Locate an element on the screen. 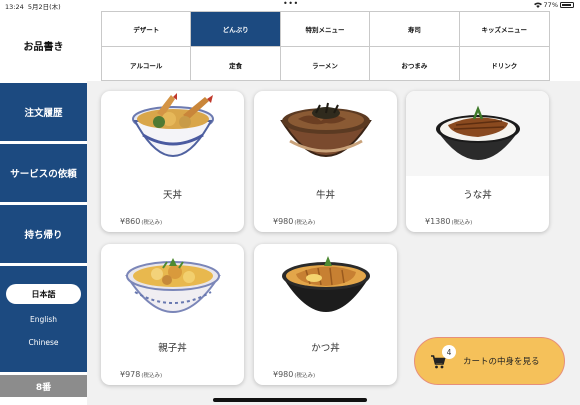 This screenshot has height=405, width=580. product-card-gyudon: 牛丼 ¥980(税込み) is located at coordinates (325, 161).